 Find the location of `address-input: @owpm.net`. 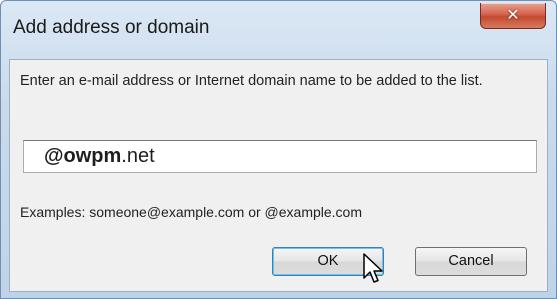

address-input: @owpm.net is located at coordinates (280, 156).